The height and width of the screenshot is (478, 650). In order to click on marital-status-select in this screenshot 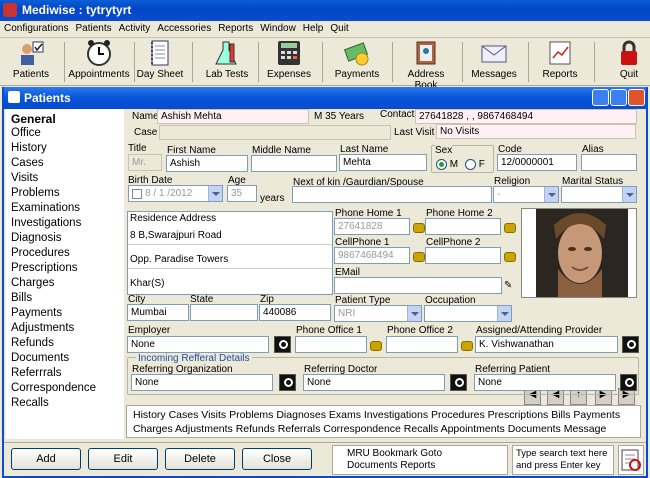, I will do `click(599, 194)`.